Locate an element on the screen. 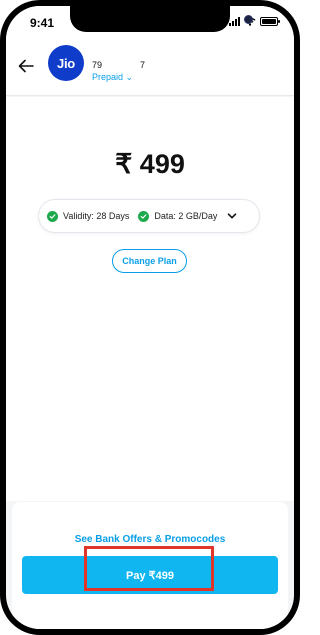 The width and height of the screenshot is (320, 635). mobile-number-end: 7 is located at coordinates (143, 65).